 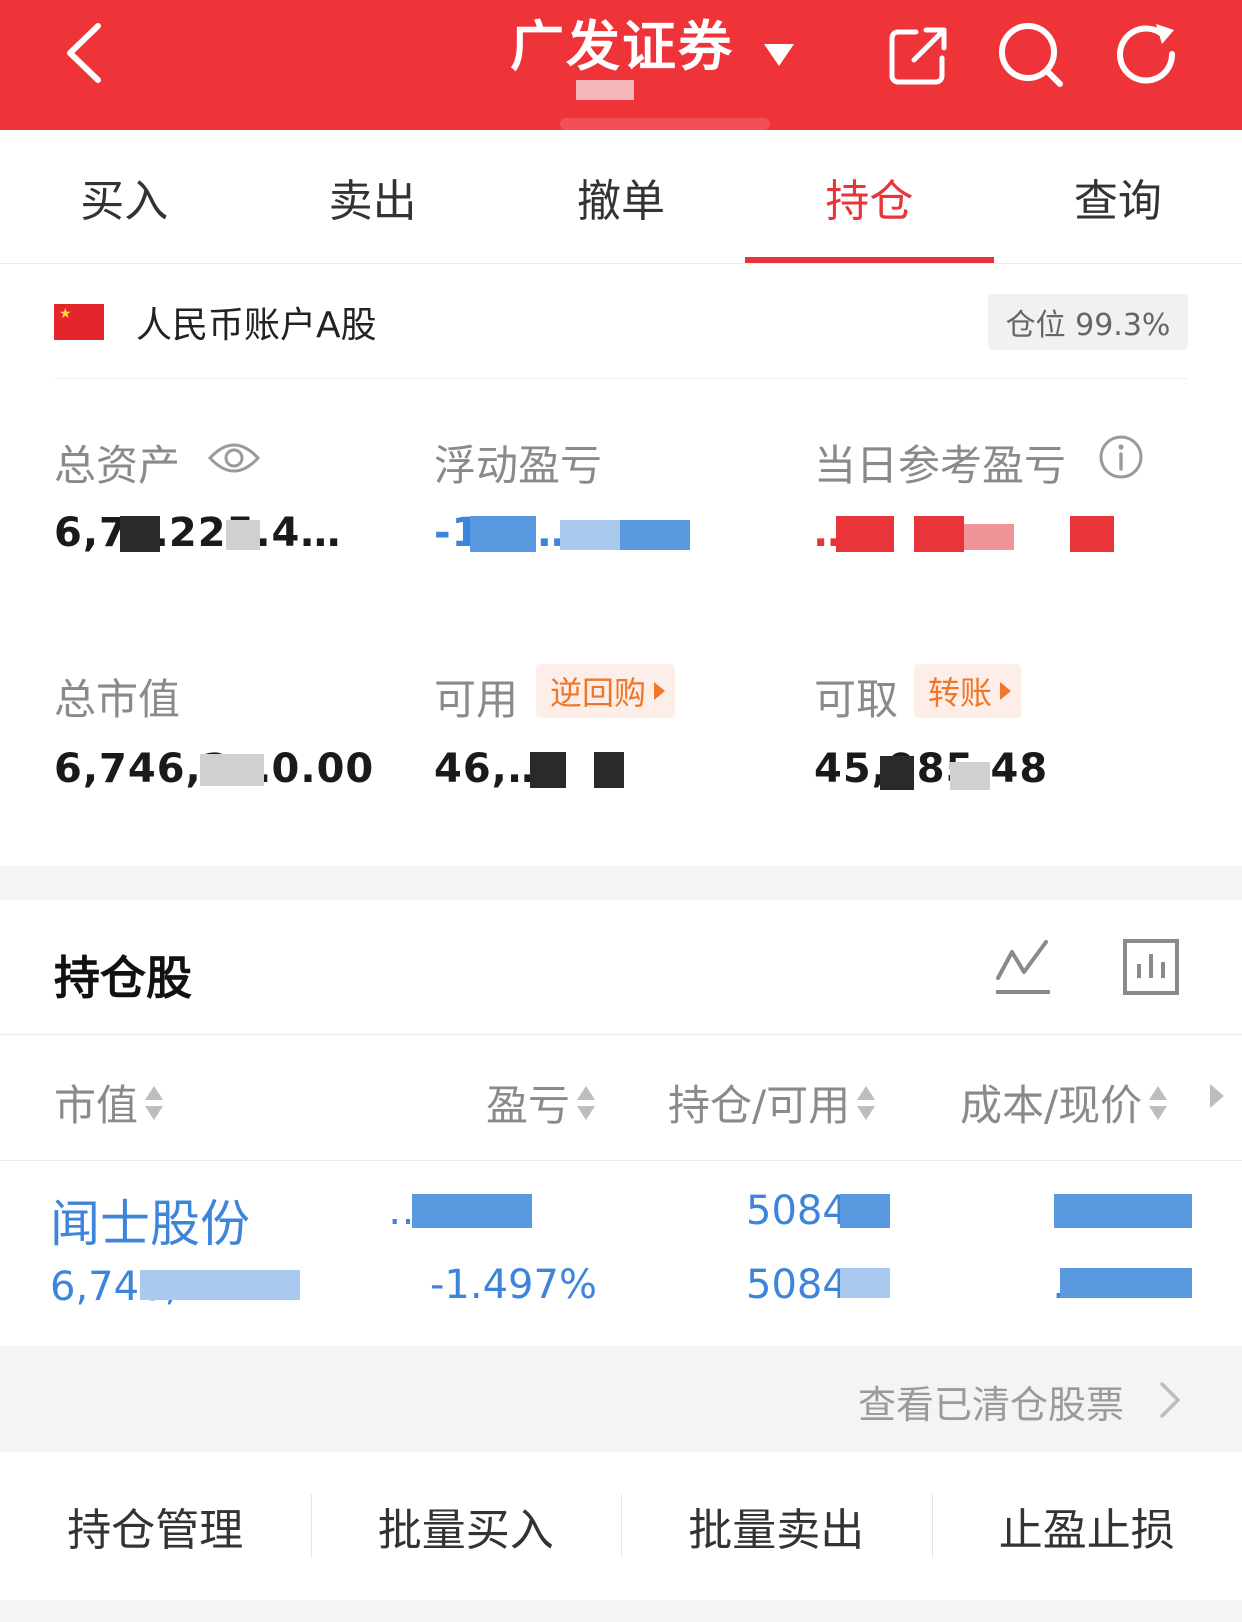 I want to click on view-cleared-stocks-link: 查看已清仓股票, so click(x=991, y=1401).